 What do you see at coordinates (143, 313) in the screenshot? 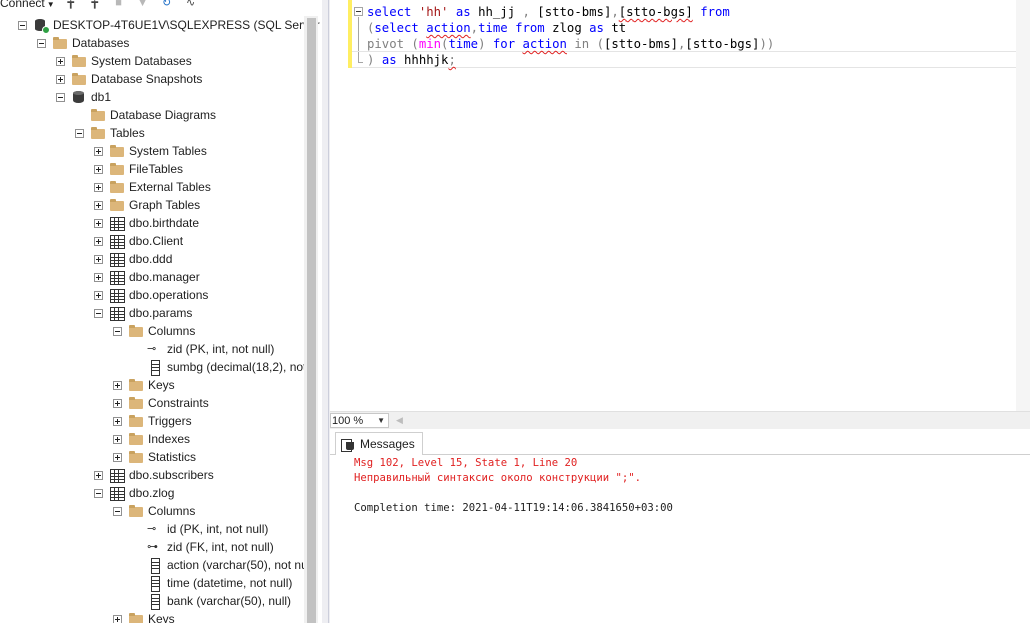
I see `tree-node: dbo.params` at bounding box center [143, 313].